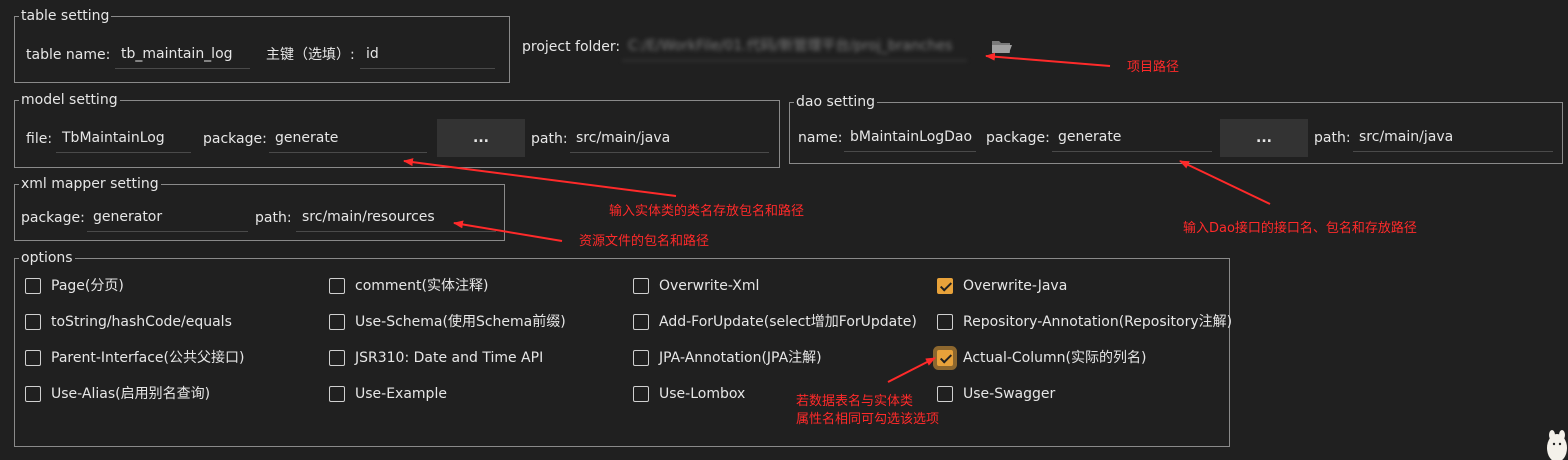 Image resolution: width=1568 pixels, height=460 pixels. Describe the element at coordinates (1048, 59) in the screenshot. I see `arrow-project-path` at that location.